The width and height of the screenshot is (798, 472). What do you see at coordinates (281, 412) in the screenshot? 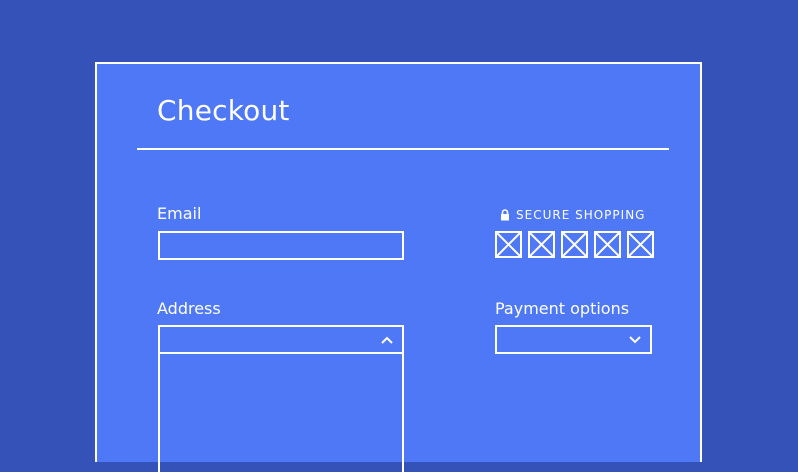
I see `address-options-list` at bounding box center [281, 412].